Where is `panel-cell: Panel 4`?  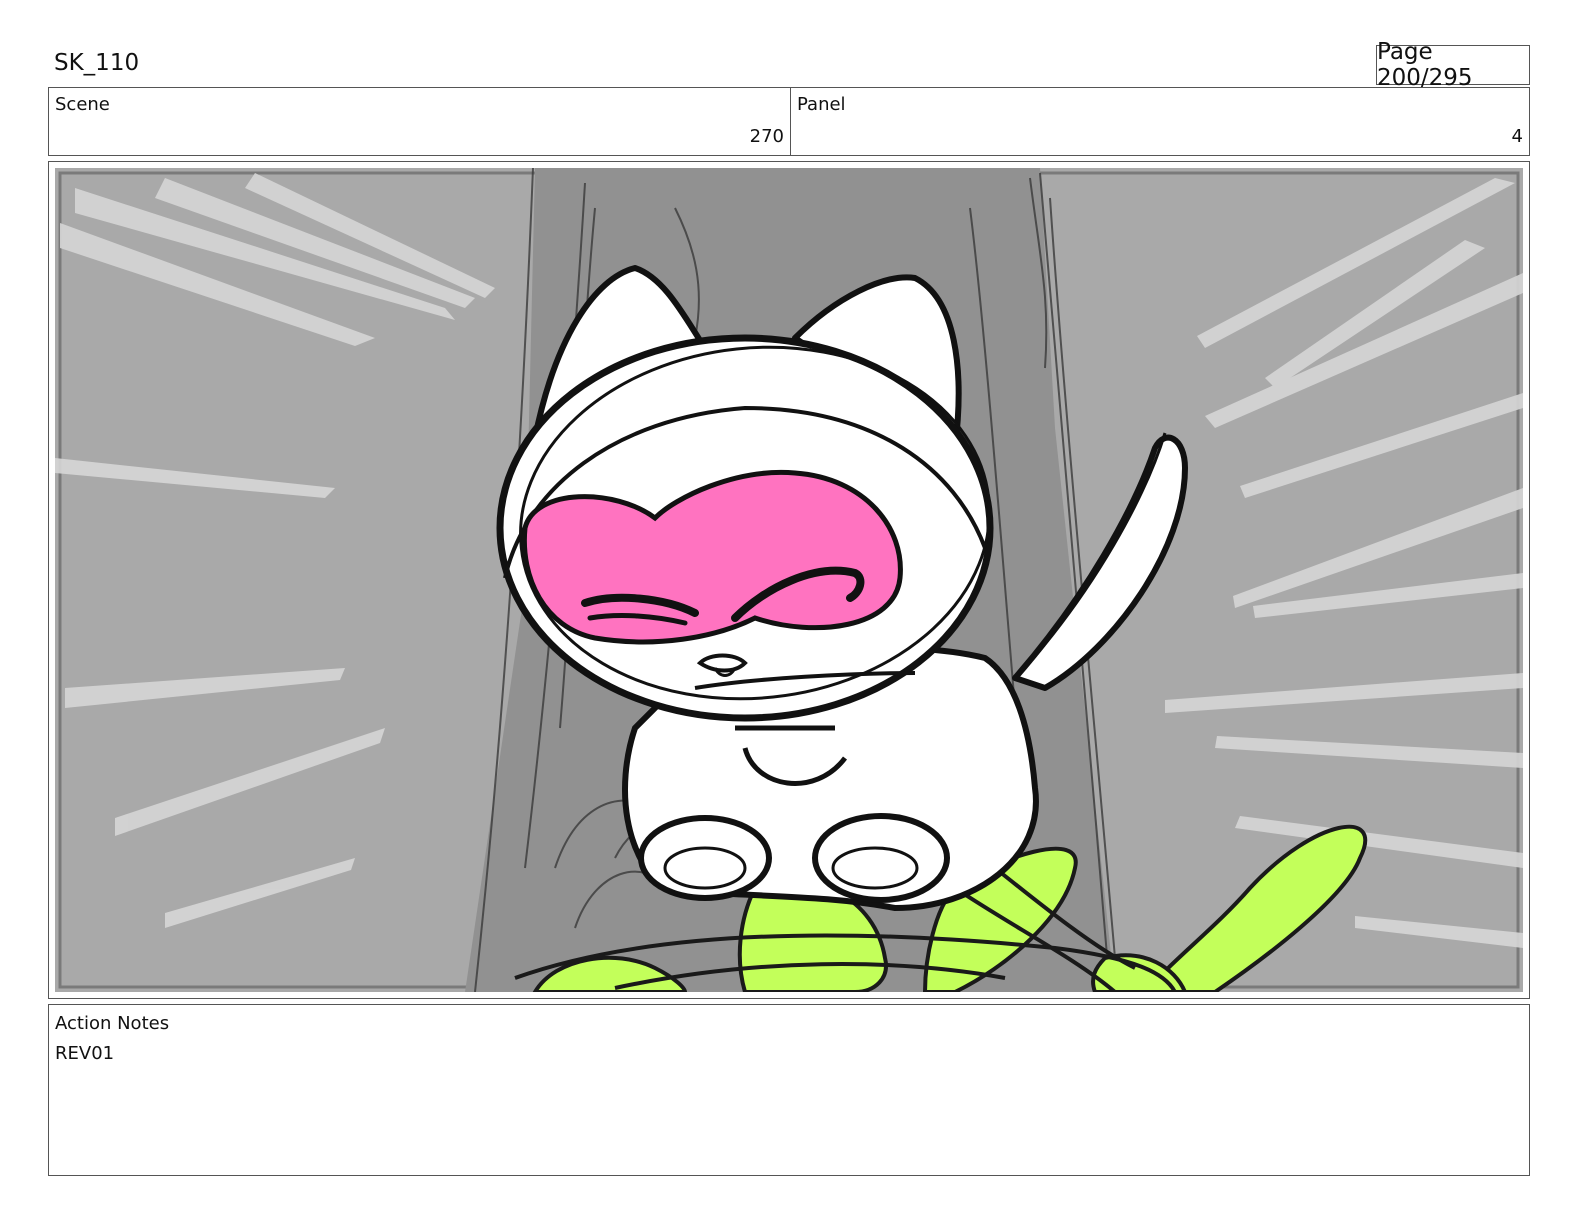 panel-cell: Panel 4 is located at coordinates (1160, 121).